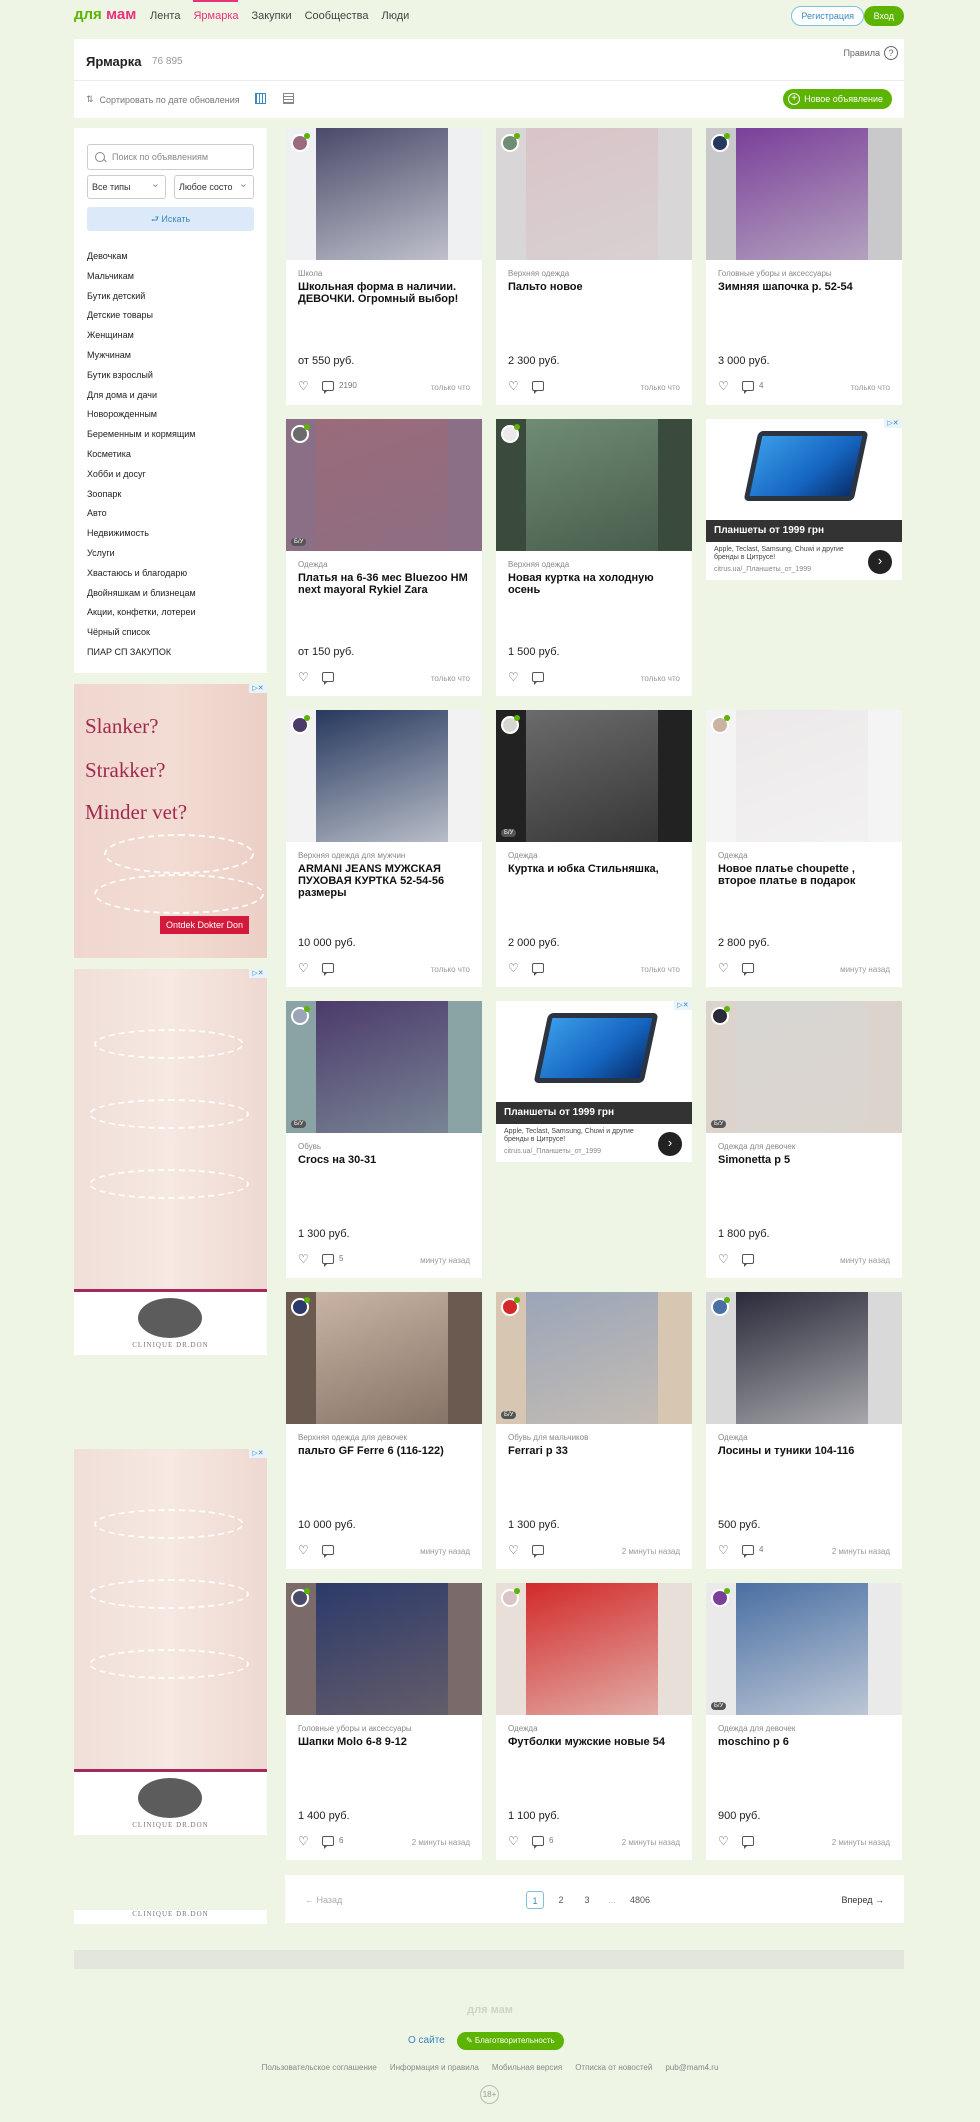 This screenshot has height=2122, width=980. I want to click on category-item: Бутик взрослый, so click(141, 380).